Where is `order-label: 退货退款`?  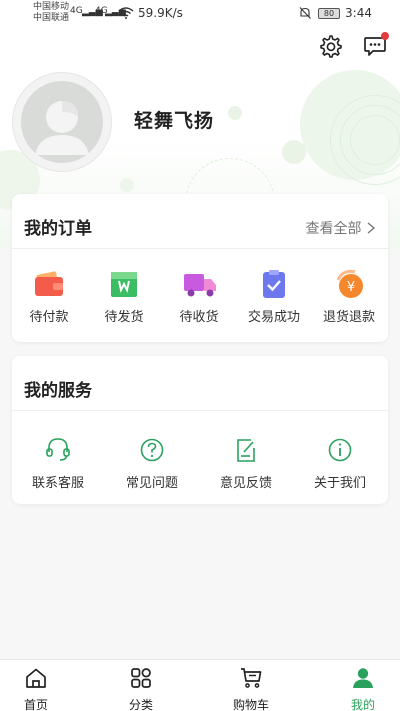
order-label: 退货退款 is located at coordinates (348, 317).